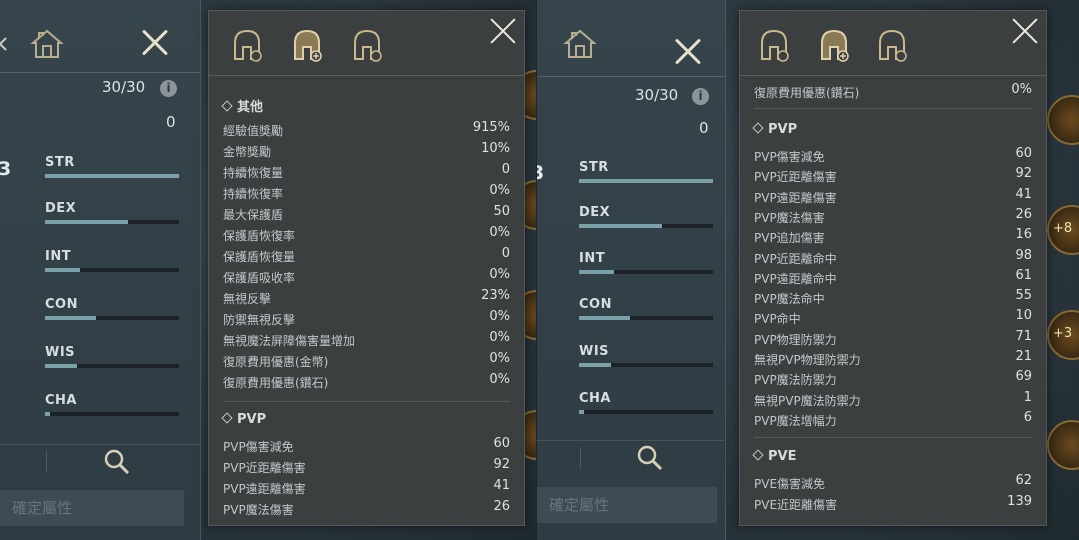  I want to click on stat-key: 復原費用優惠(鑽石), so click(276, 383).